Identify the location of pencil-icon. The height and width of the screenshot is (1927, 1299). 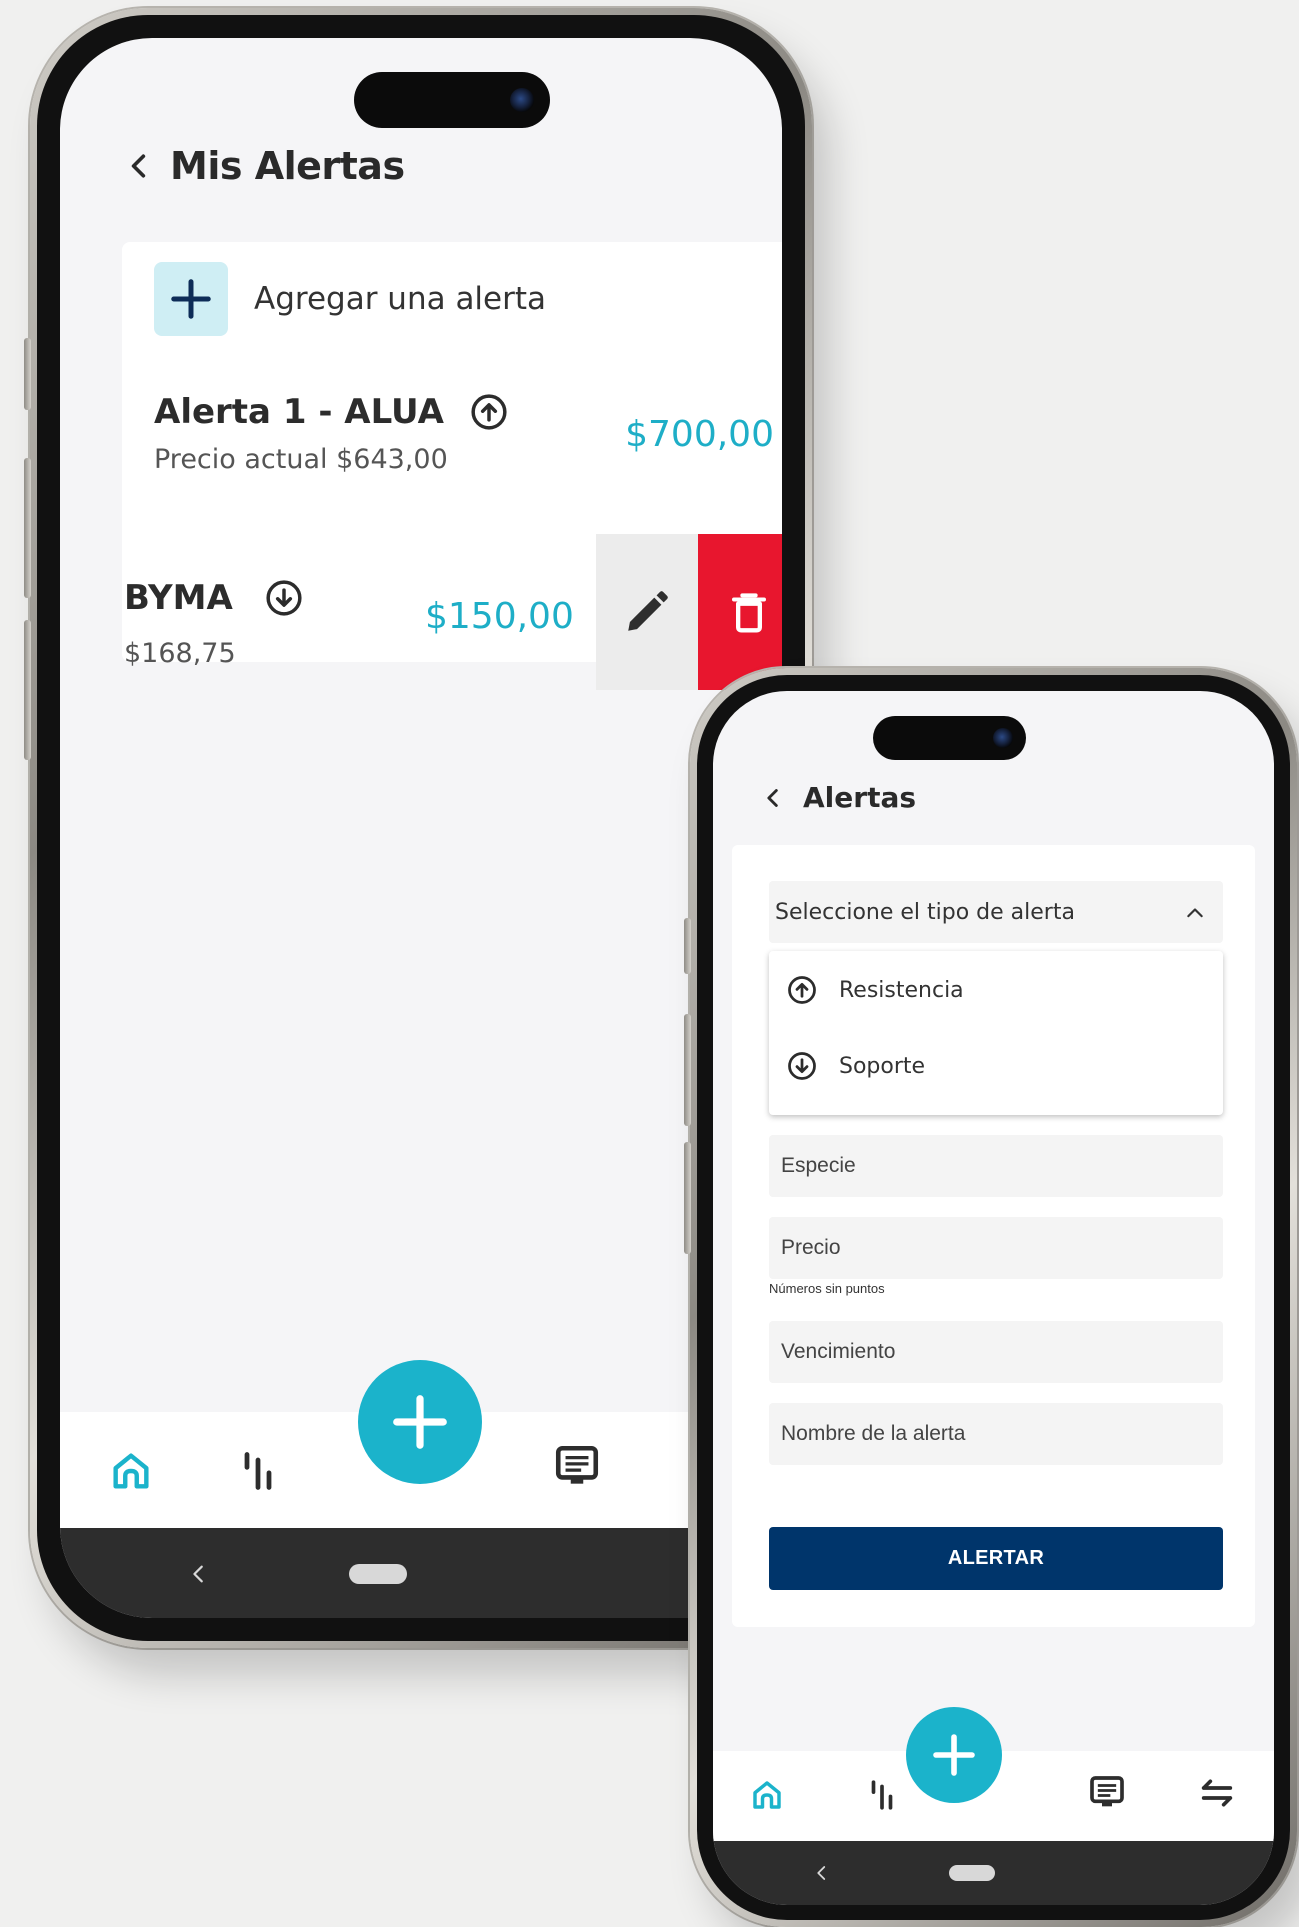
(648, 611).